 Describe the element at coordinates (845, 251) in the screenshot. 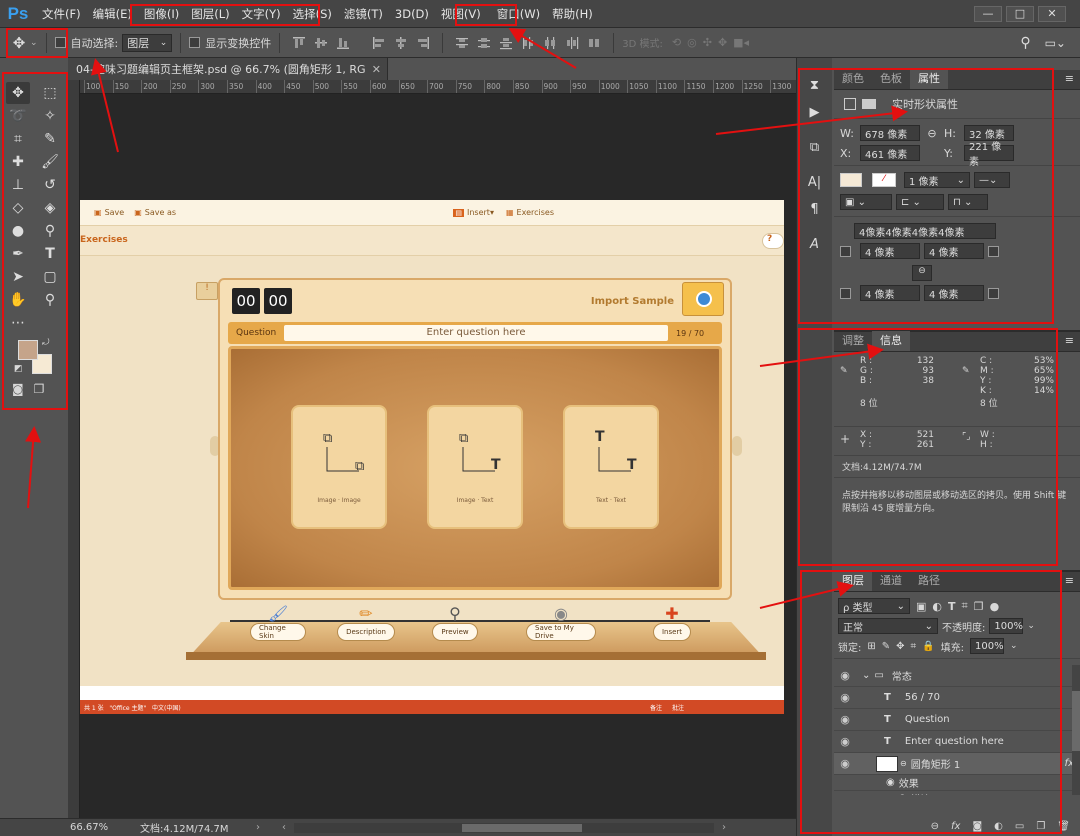

I see `corner-tl-icon` at that location.